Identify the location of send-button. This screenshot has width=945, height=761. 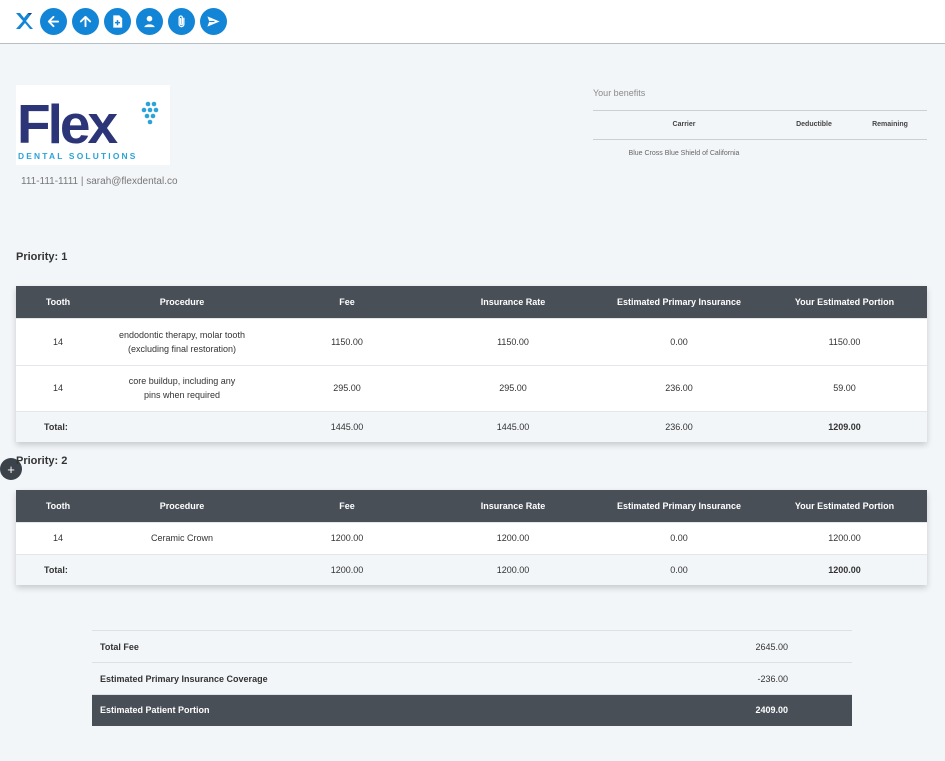
(213, 21).